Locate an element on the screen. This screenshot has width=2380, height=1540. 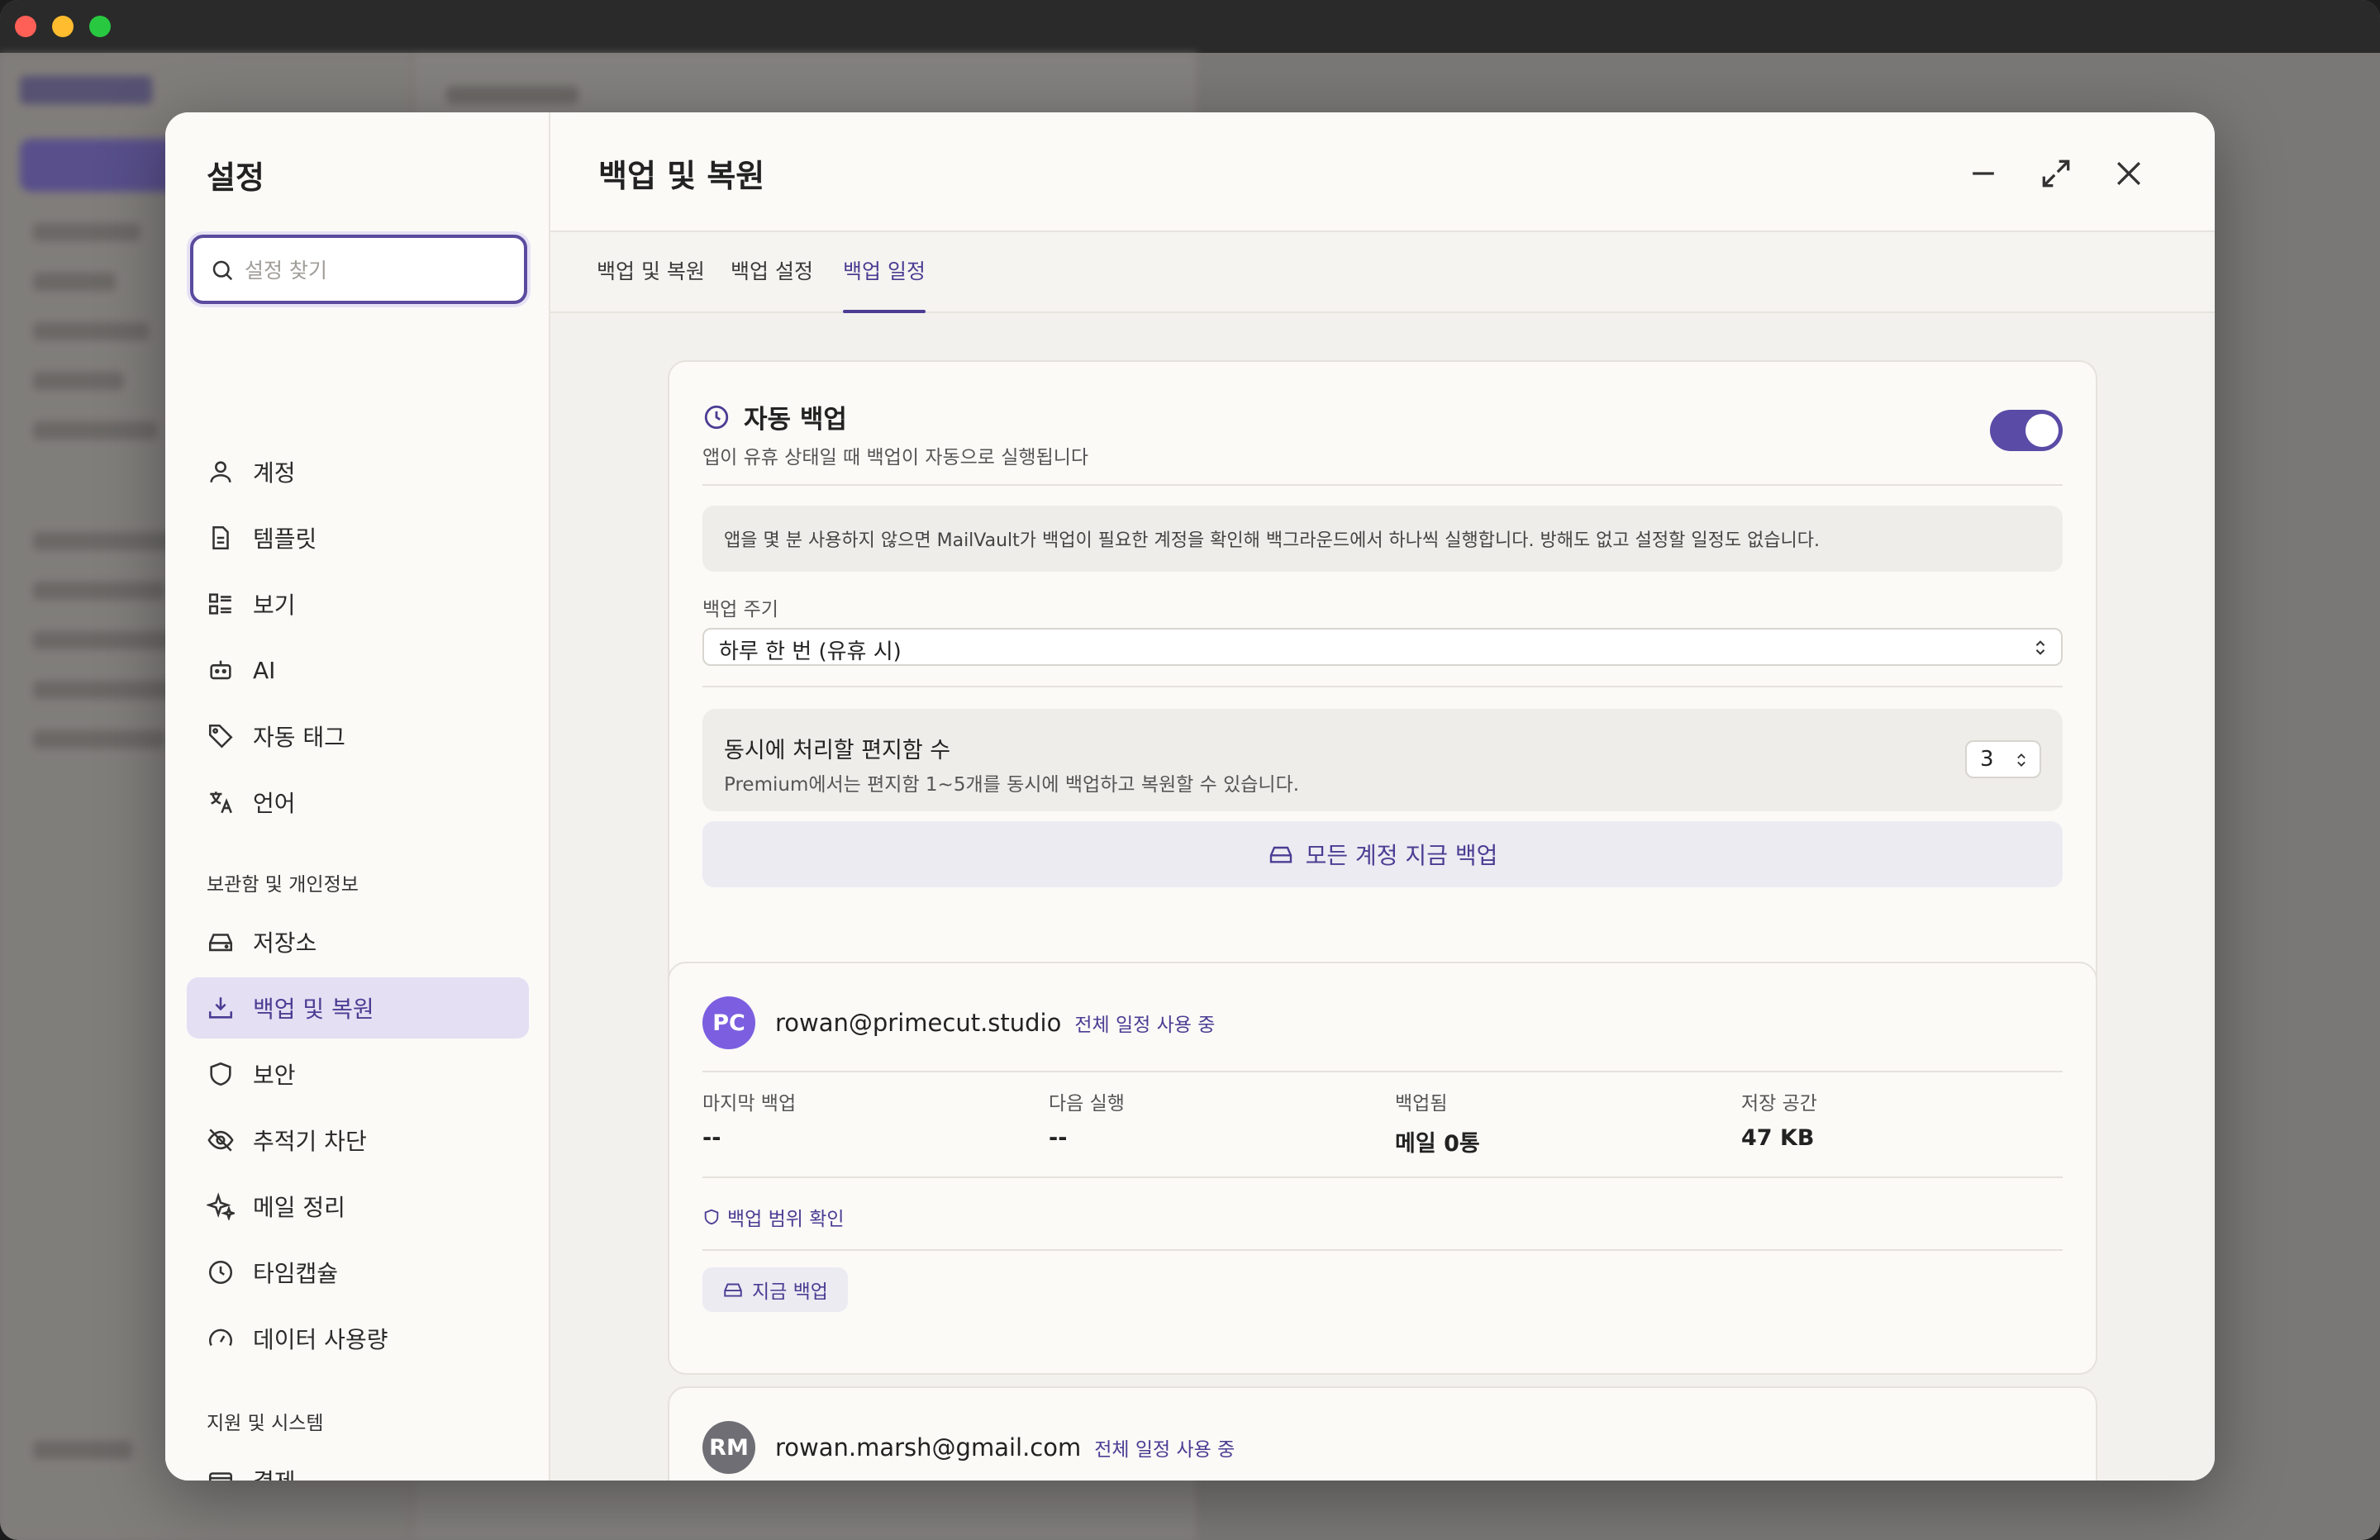
avatar: RM is located at coordinates (728, 1447).